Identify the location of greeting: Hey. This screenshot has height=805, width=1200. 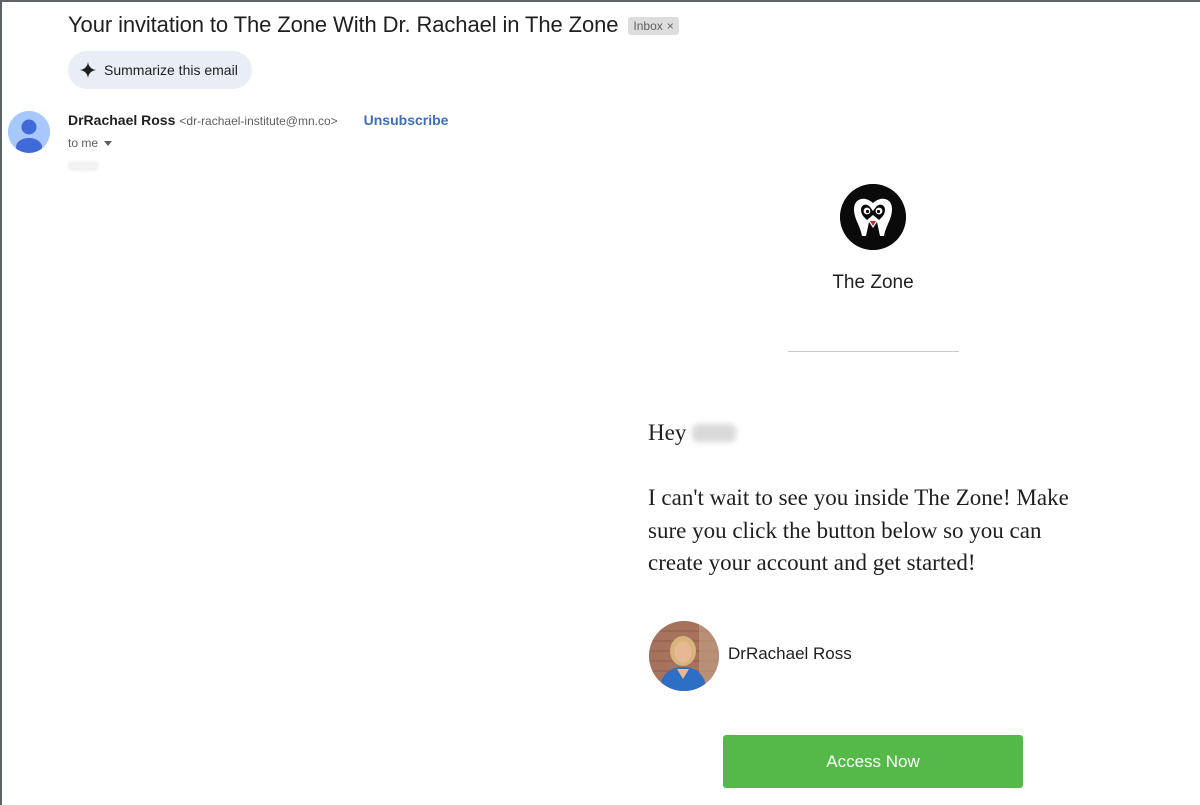
(692, 433).